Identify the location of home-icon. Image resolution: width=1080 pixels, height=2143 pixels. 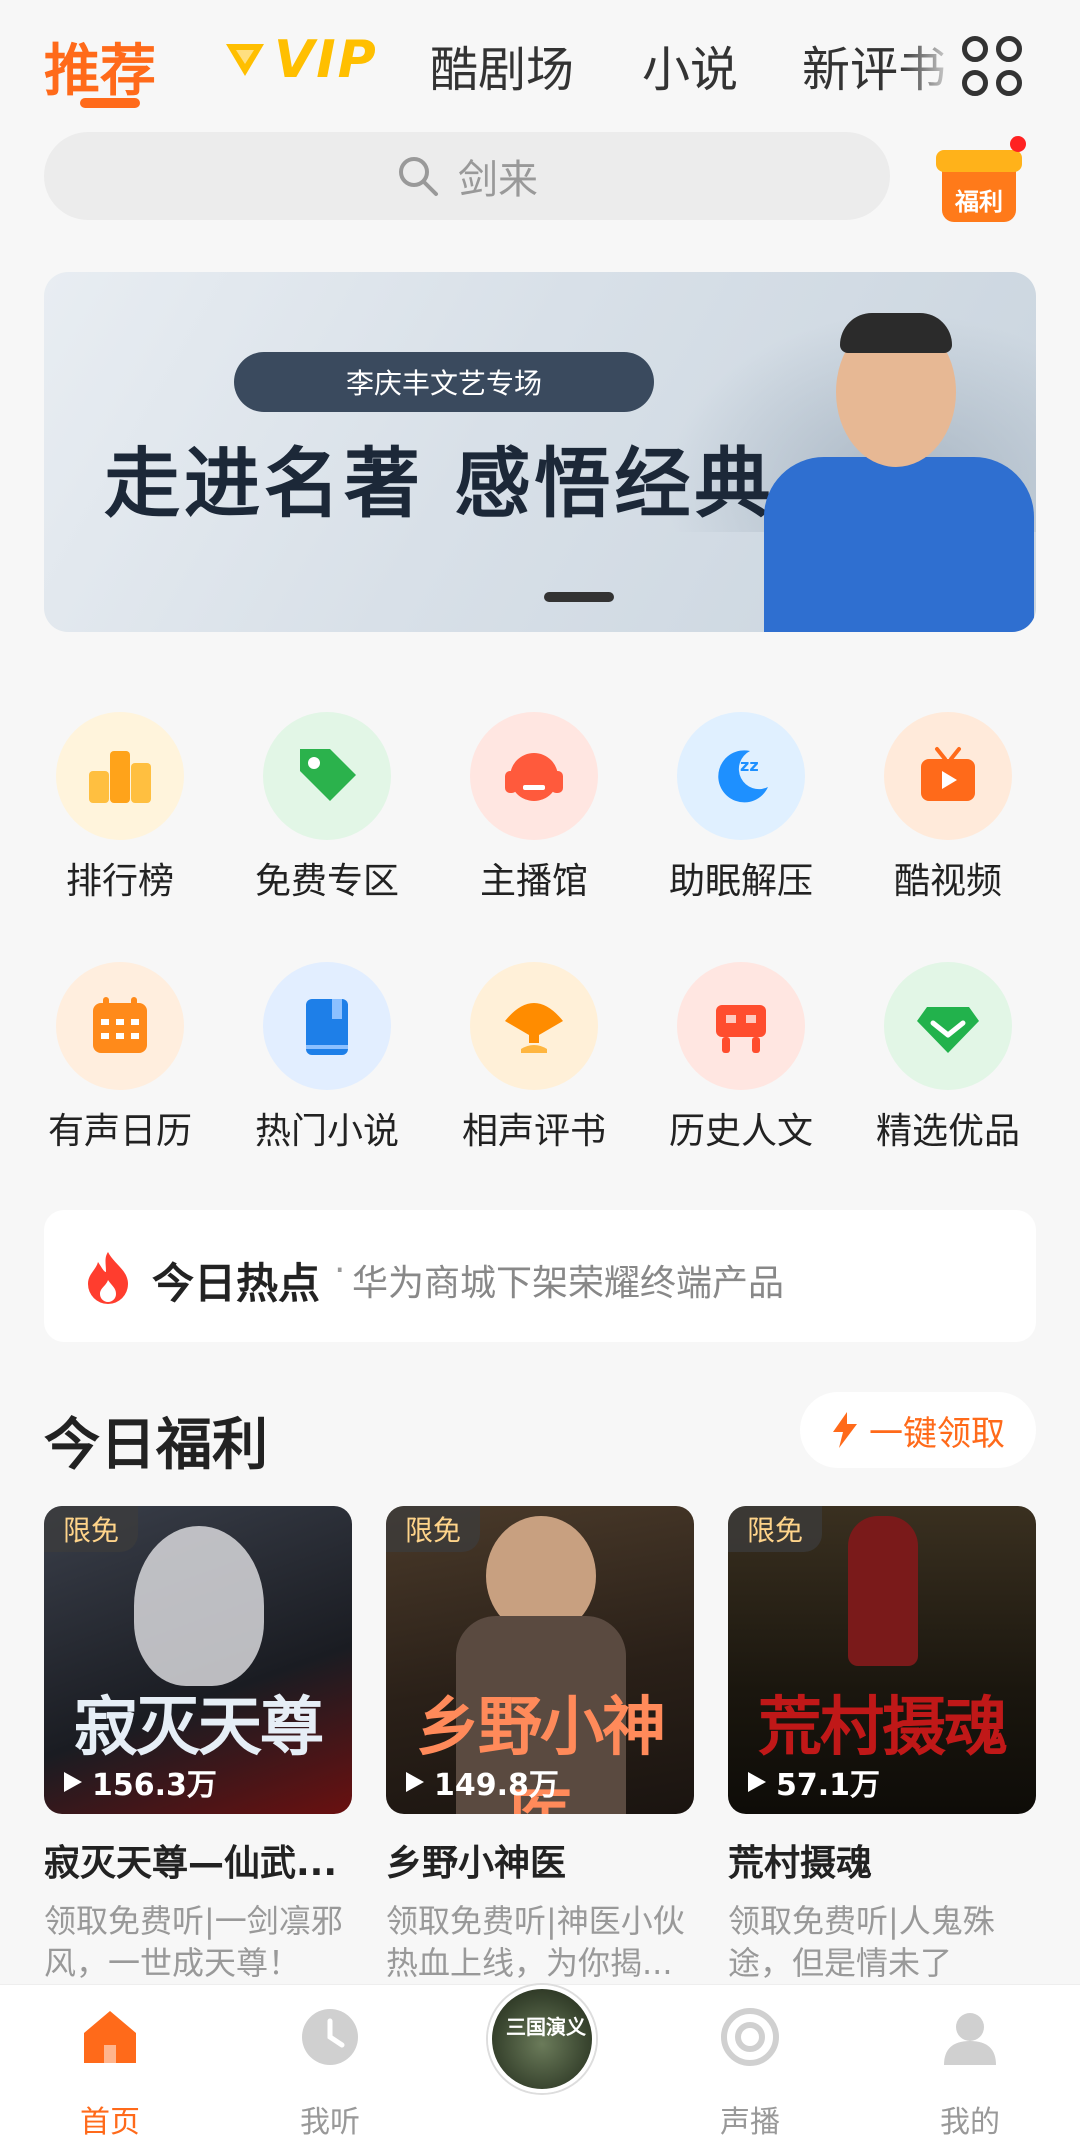
(110, 2037).